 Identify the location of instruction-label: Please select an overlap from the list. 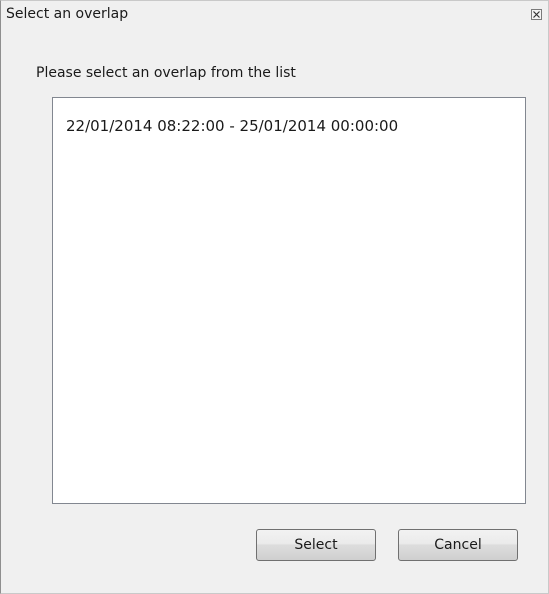
(166, 73).